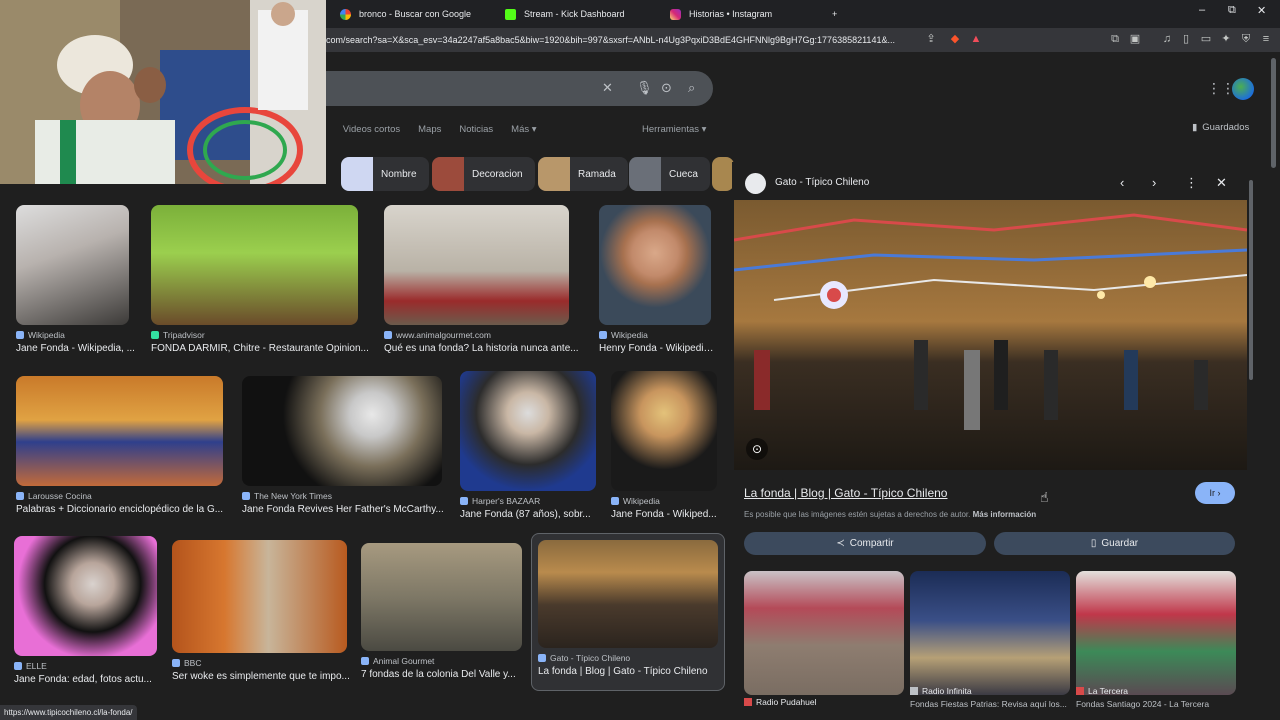 Image resolution: width=1280 pixels, height=720 pixels. I want to click on leo-icon: ✦, so click(1226, 39).